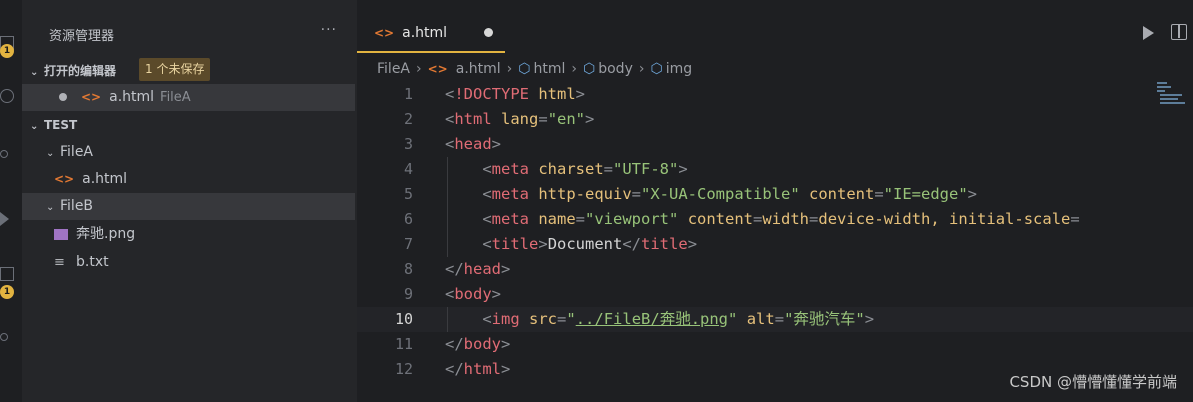 This screenshot has width=1193, height=402. I want to click on folder-fileb: ⌄ FileB, so click(188, 206).